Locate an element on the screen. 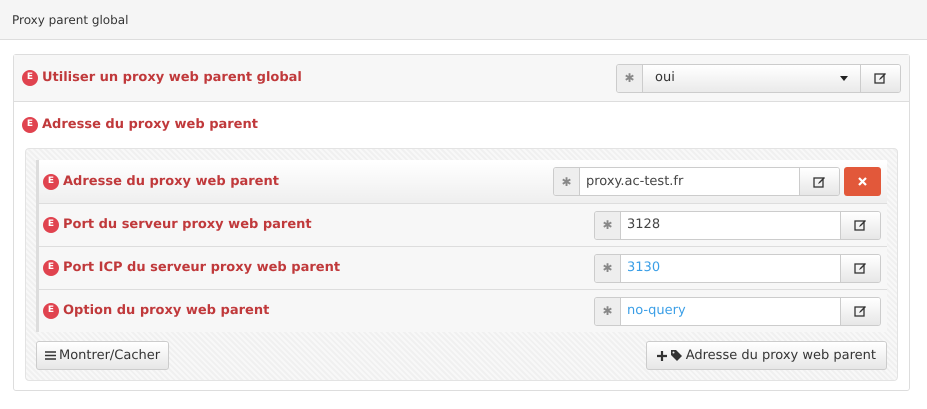 The image size is (927, 409). plus-icon is located at coordinates (661, 355).